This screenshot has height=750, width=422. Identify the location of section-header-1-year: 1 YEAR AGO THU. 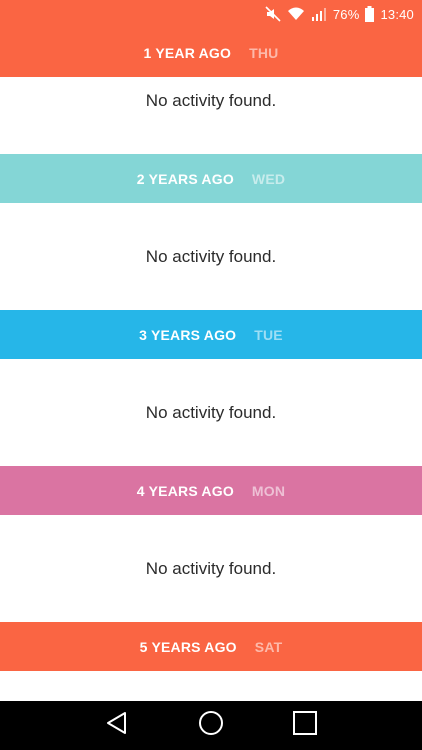
(211, 52).